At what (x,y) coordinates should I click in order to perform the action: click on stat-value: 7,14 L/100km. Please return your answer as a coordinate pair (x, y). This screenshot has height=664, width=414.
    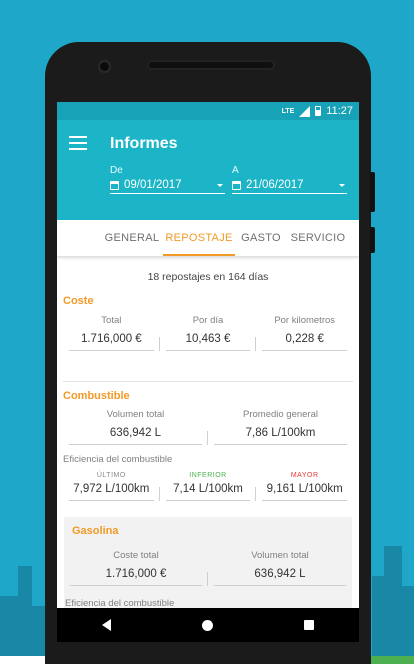
    Looking at the image, I should click on (208, 492).